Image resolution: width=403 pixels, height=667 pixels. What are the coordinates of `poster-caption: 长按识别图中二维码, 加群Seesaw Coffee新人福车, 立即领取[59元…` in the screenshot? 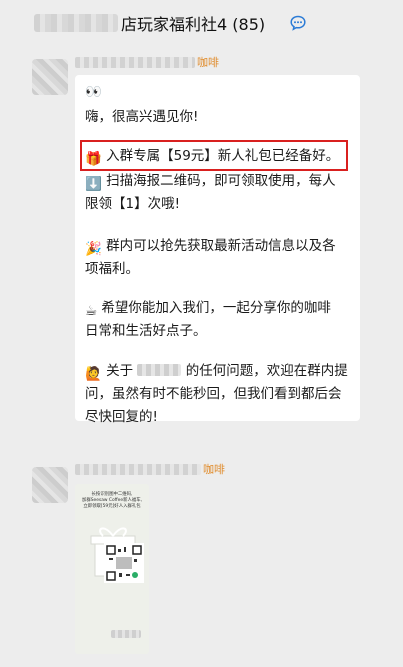 It's located at (112, 500).